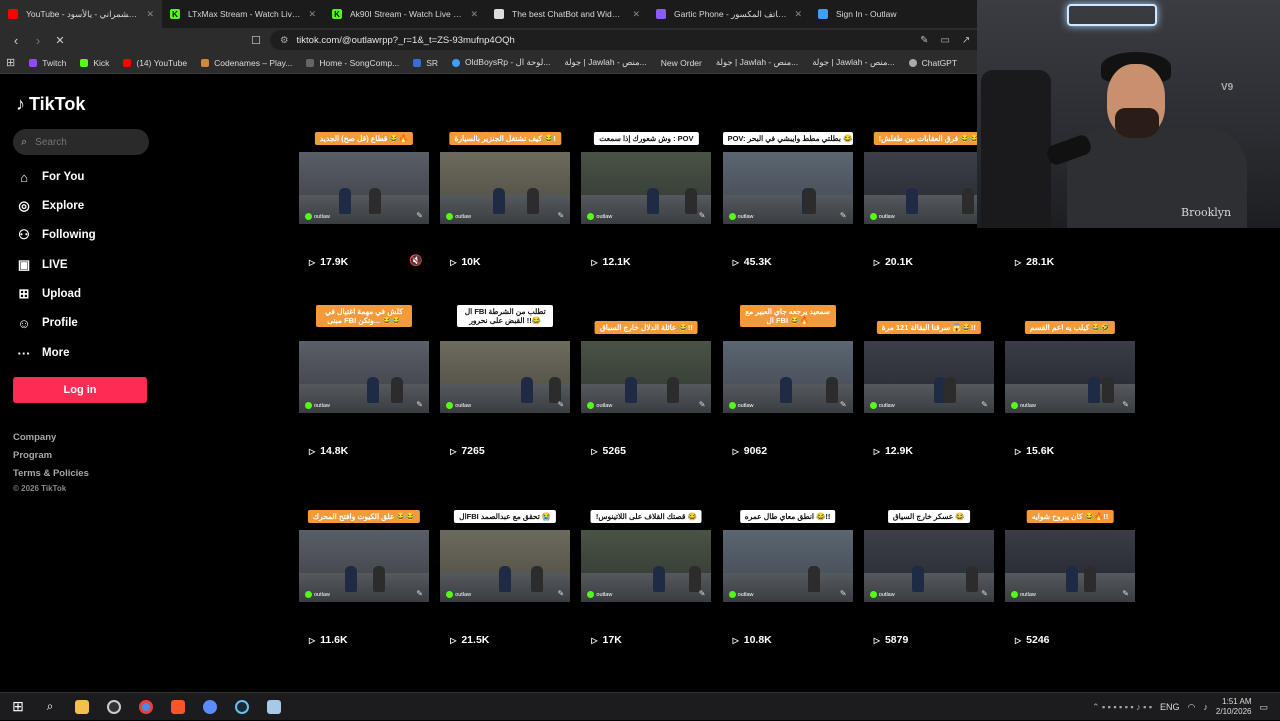 The height and width of the screenshot is (721, 1280). I want to click on video-card: عسكر خارج السياق 😂 outlaw ✎ ▷ 5879, so click(928, 583).